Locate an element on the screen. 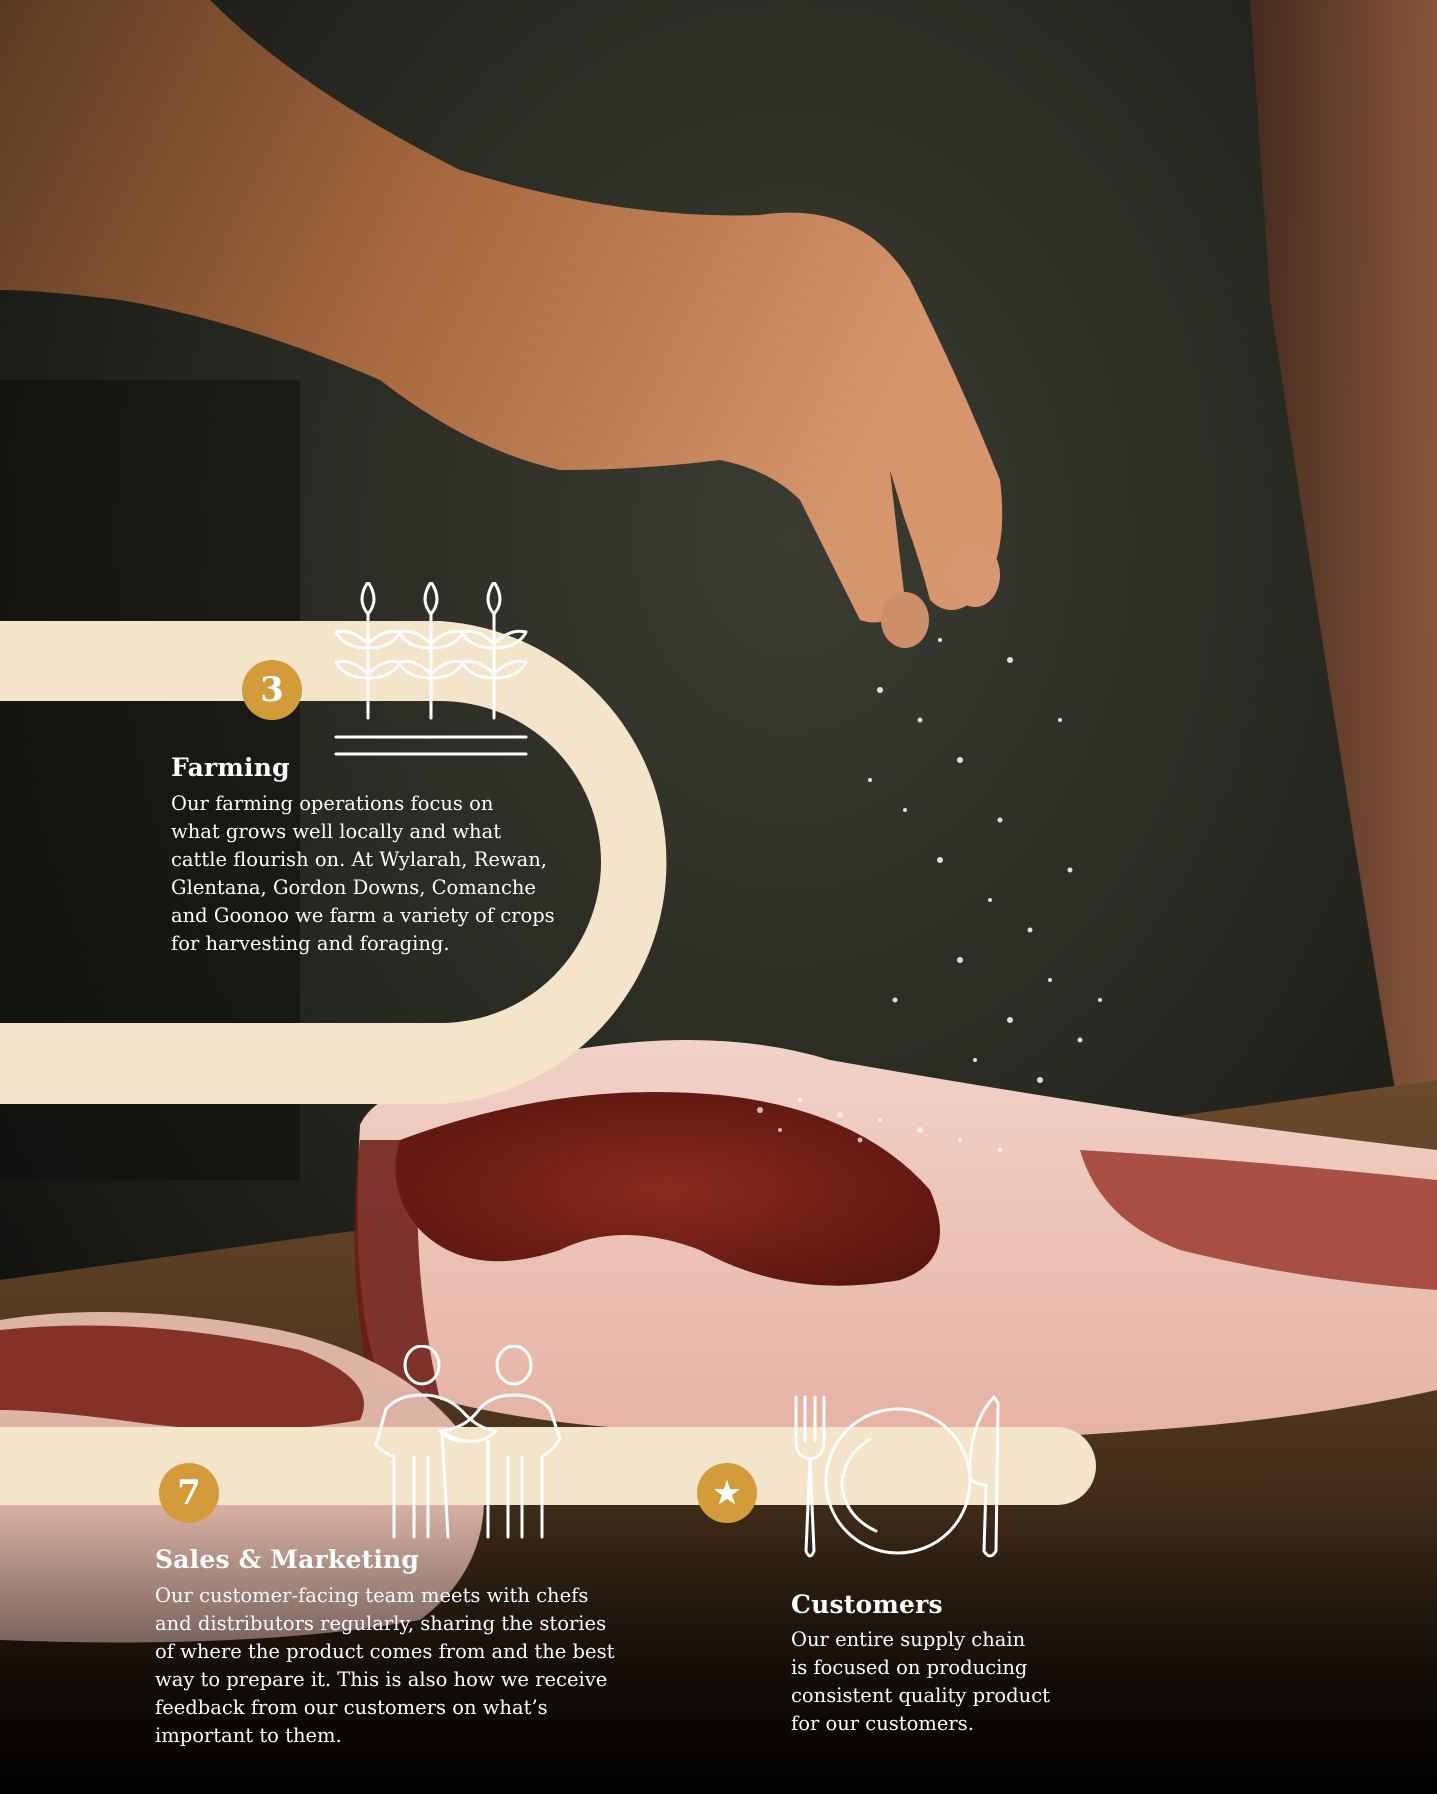 This screenshot has width=1437, height=1794. wheat-icon is located at coordinates (431, 669).